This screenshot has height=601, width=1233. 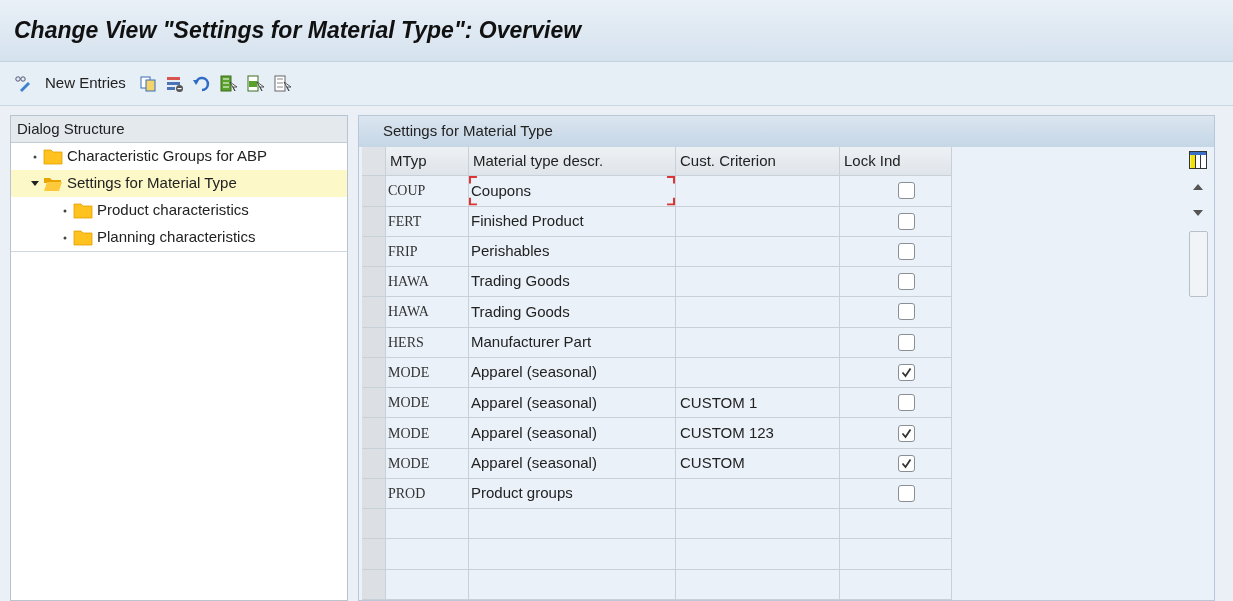 What do you see at coordinates (572, 342) in the screenshot?
I see `table-cell: Manufacturer Part` at bounding box center [572, 342].